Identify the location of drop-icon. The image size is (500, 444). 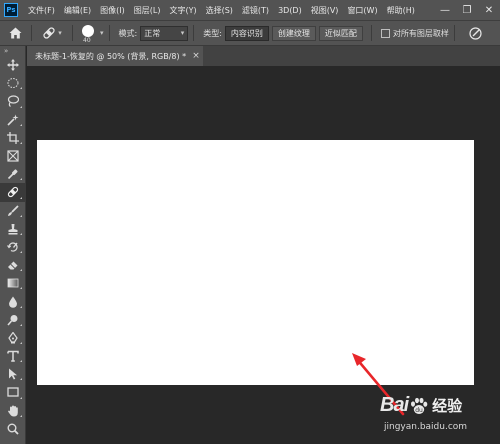
(13, 302).